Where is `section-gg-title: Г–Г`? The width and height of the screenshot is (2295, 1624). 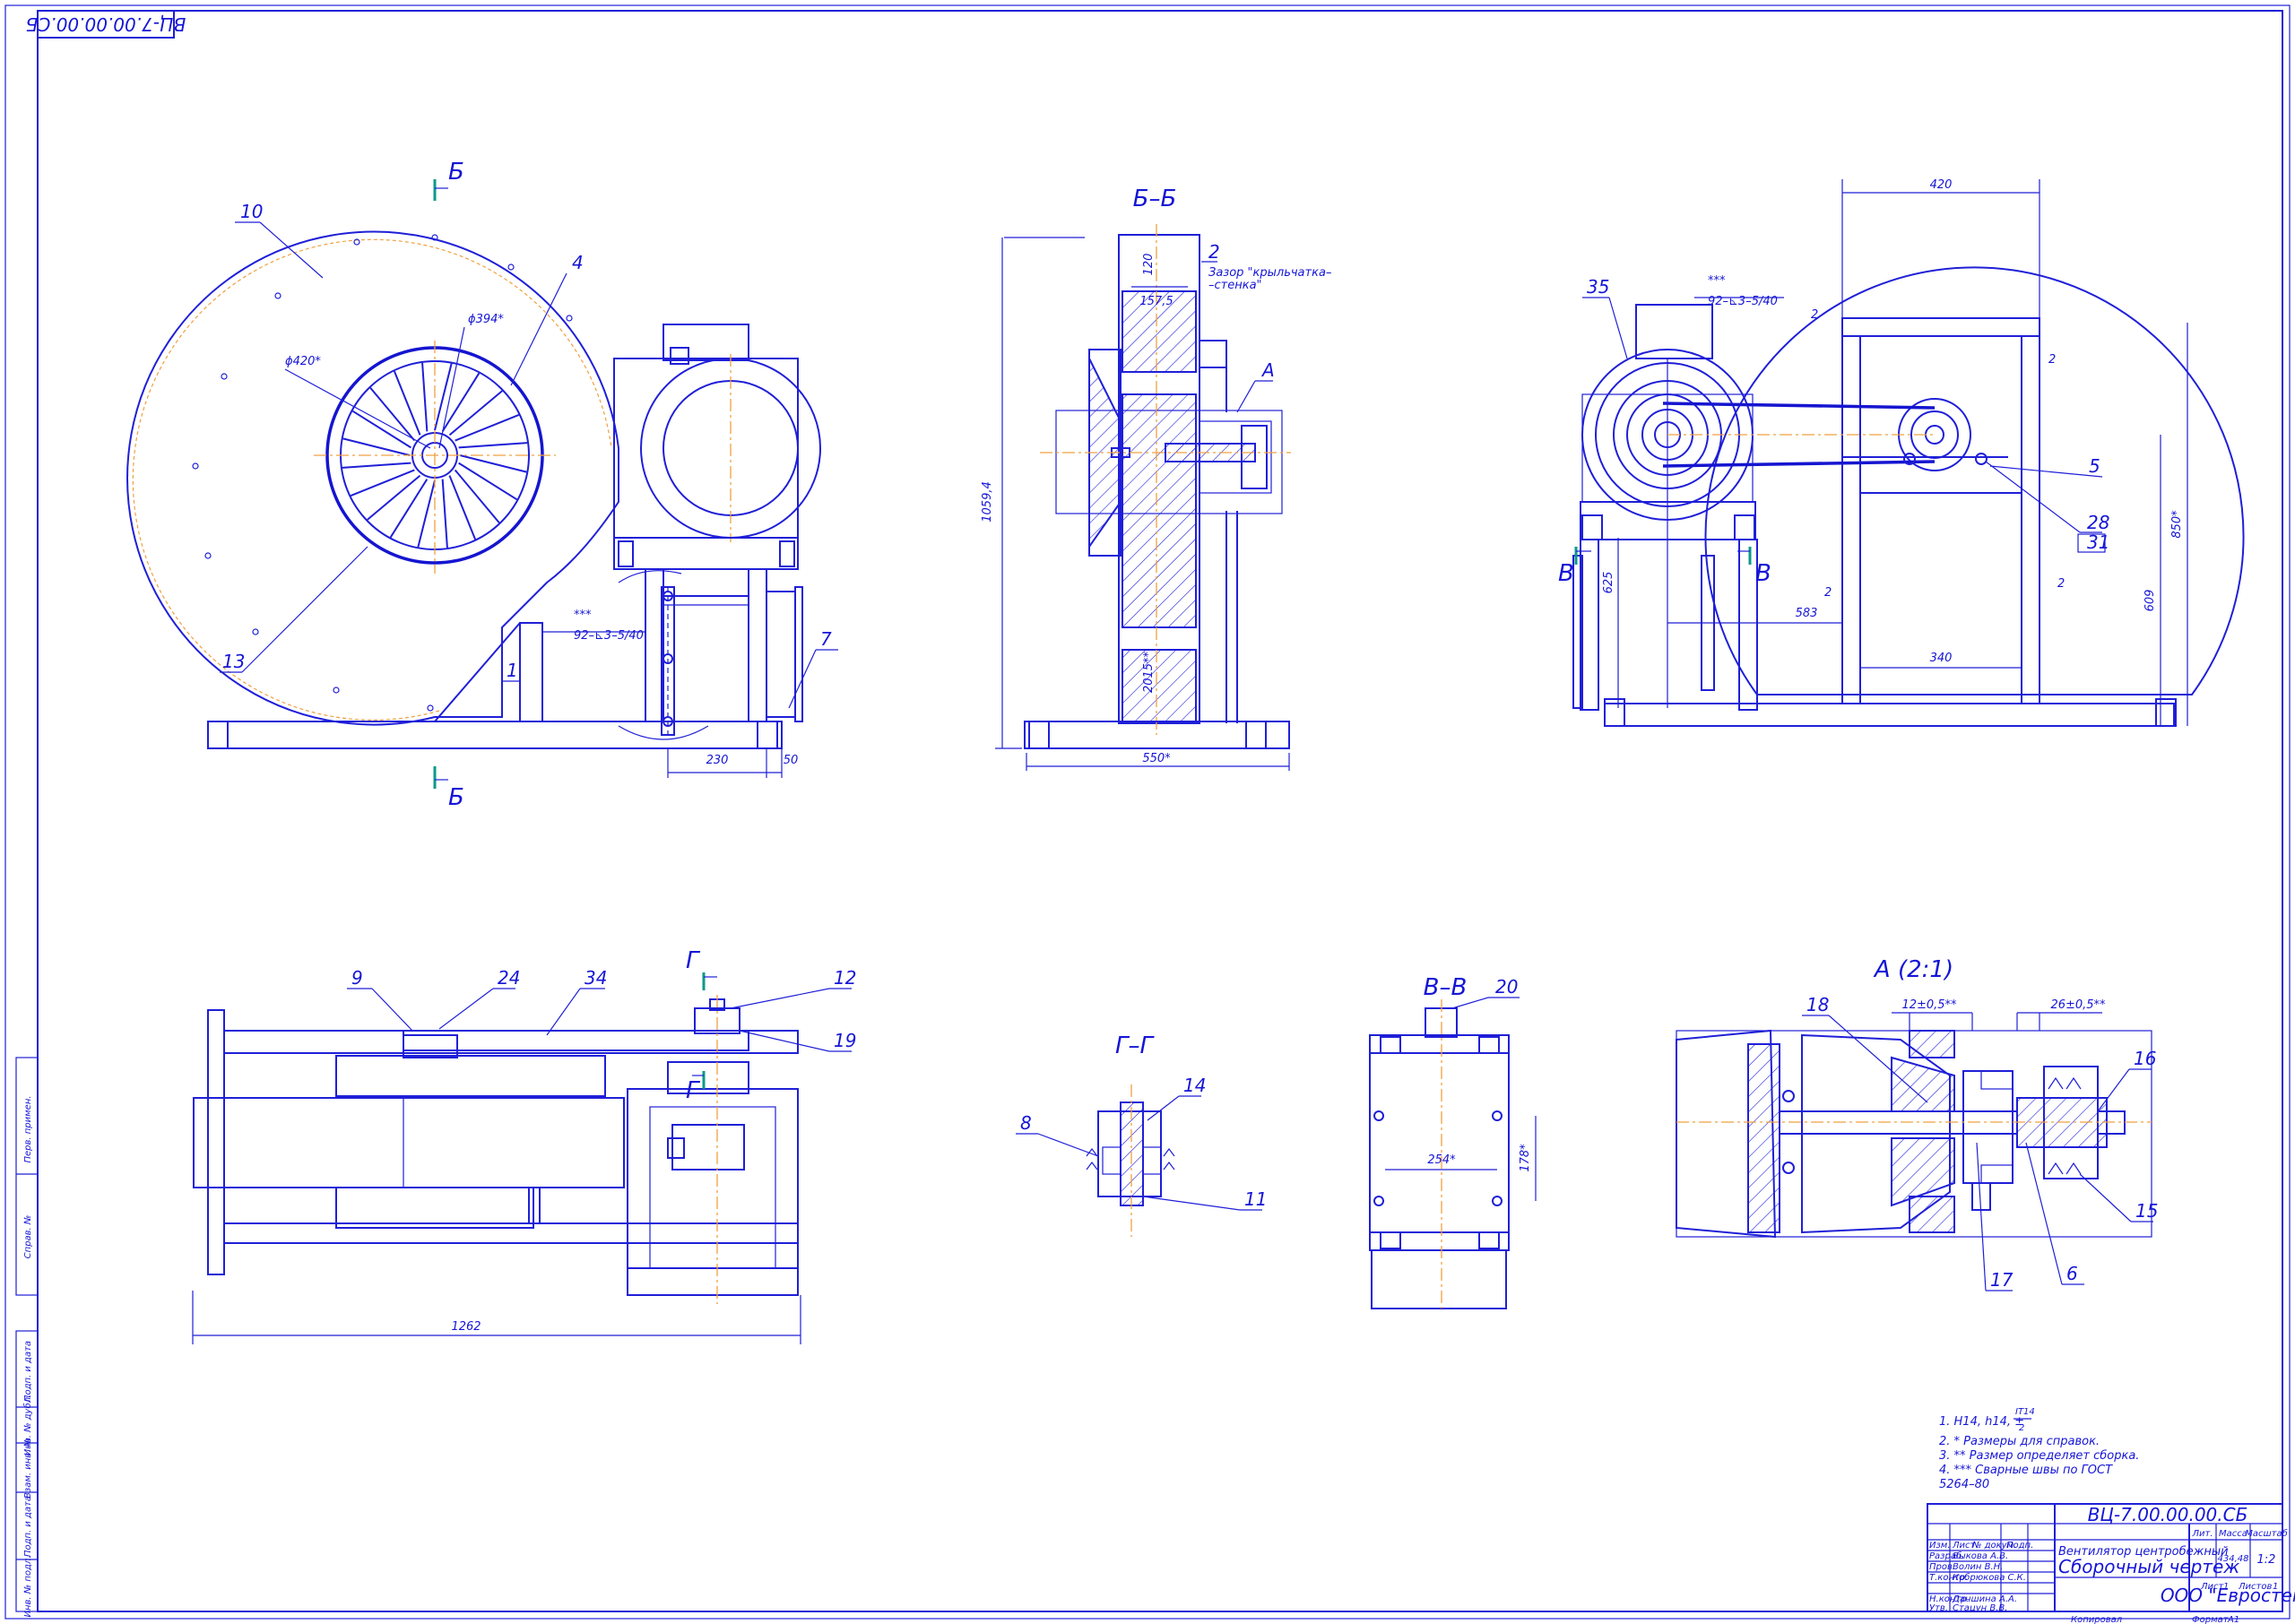 section-gg-title: Г–Г is located at coordinates (1135, 1045).